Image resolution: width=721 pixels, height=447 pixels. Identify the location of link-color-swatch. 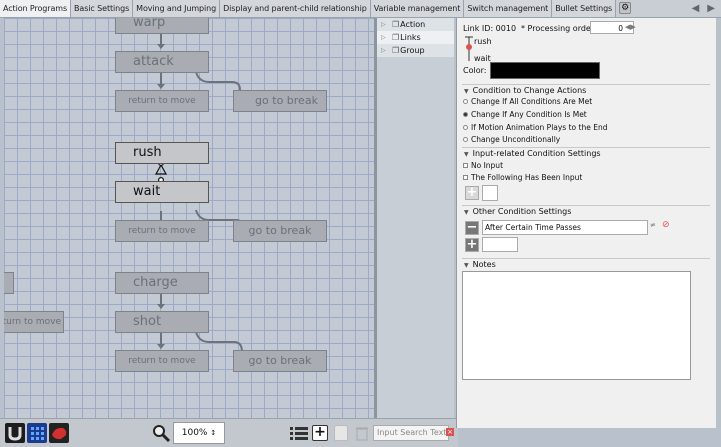
(545, 70).